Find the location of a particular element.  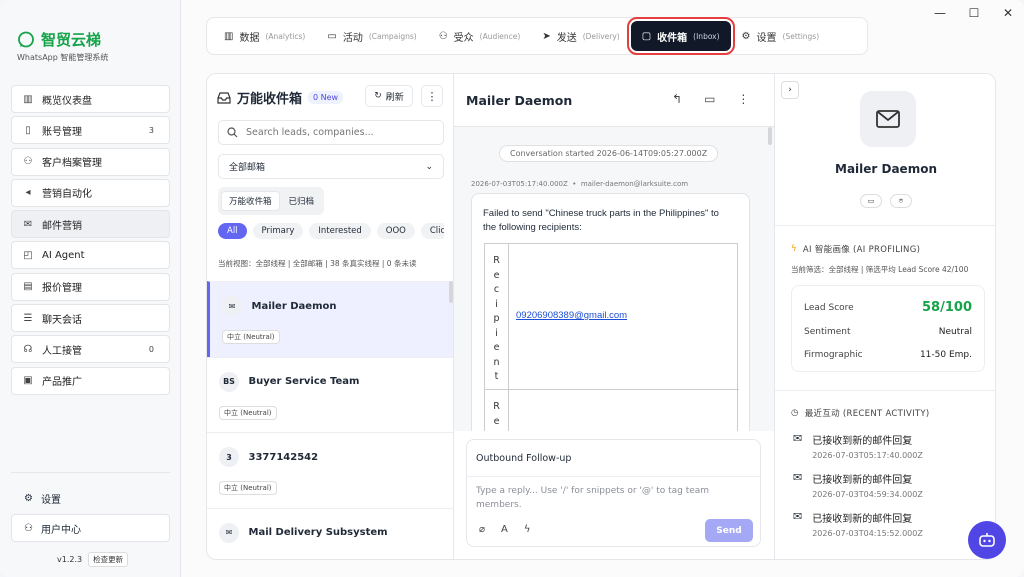

activity-text: 已接收到新的邮件回复 is located at coordinates (862, 480).